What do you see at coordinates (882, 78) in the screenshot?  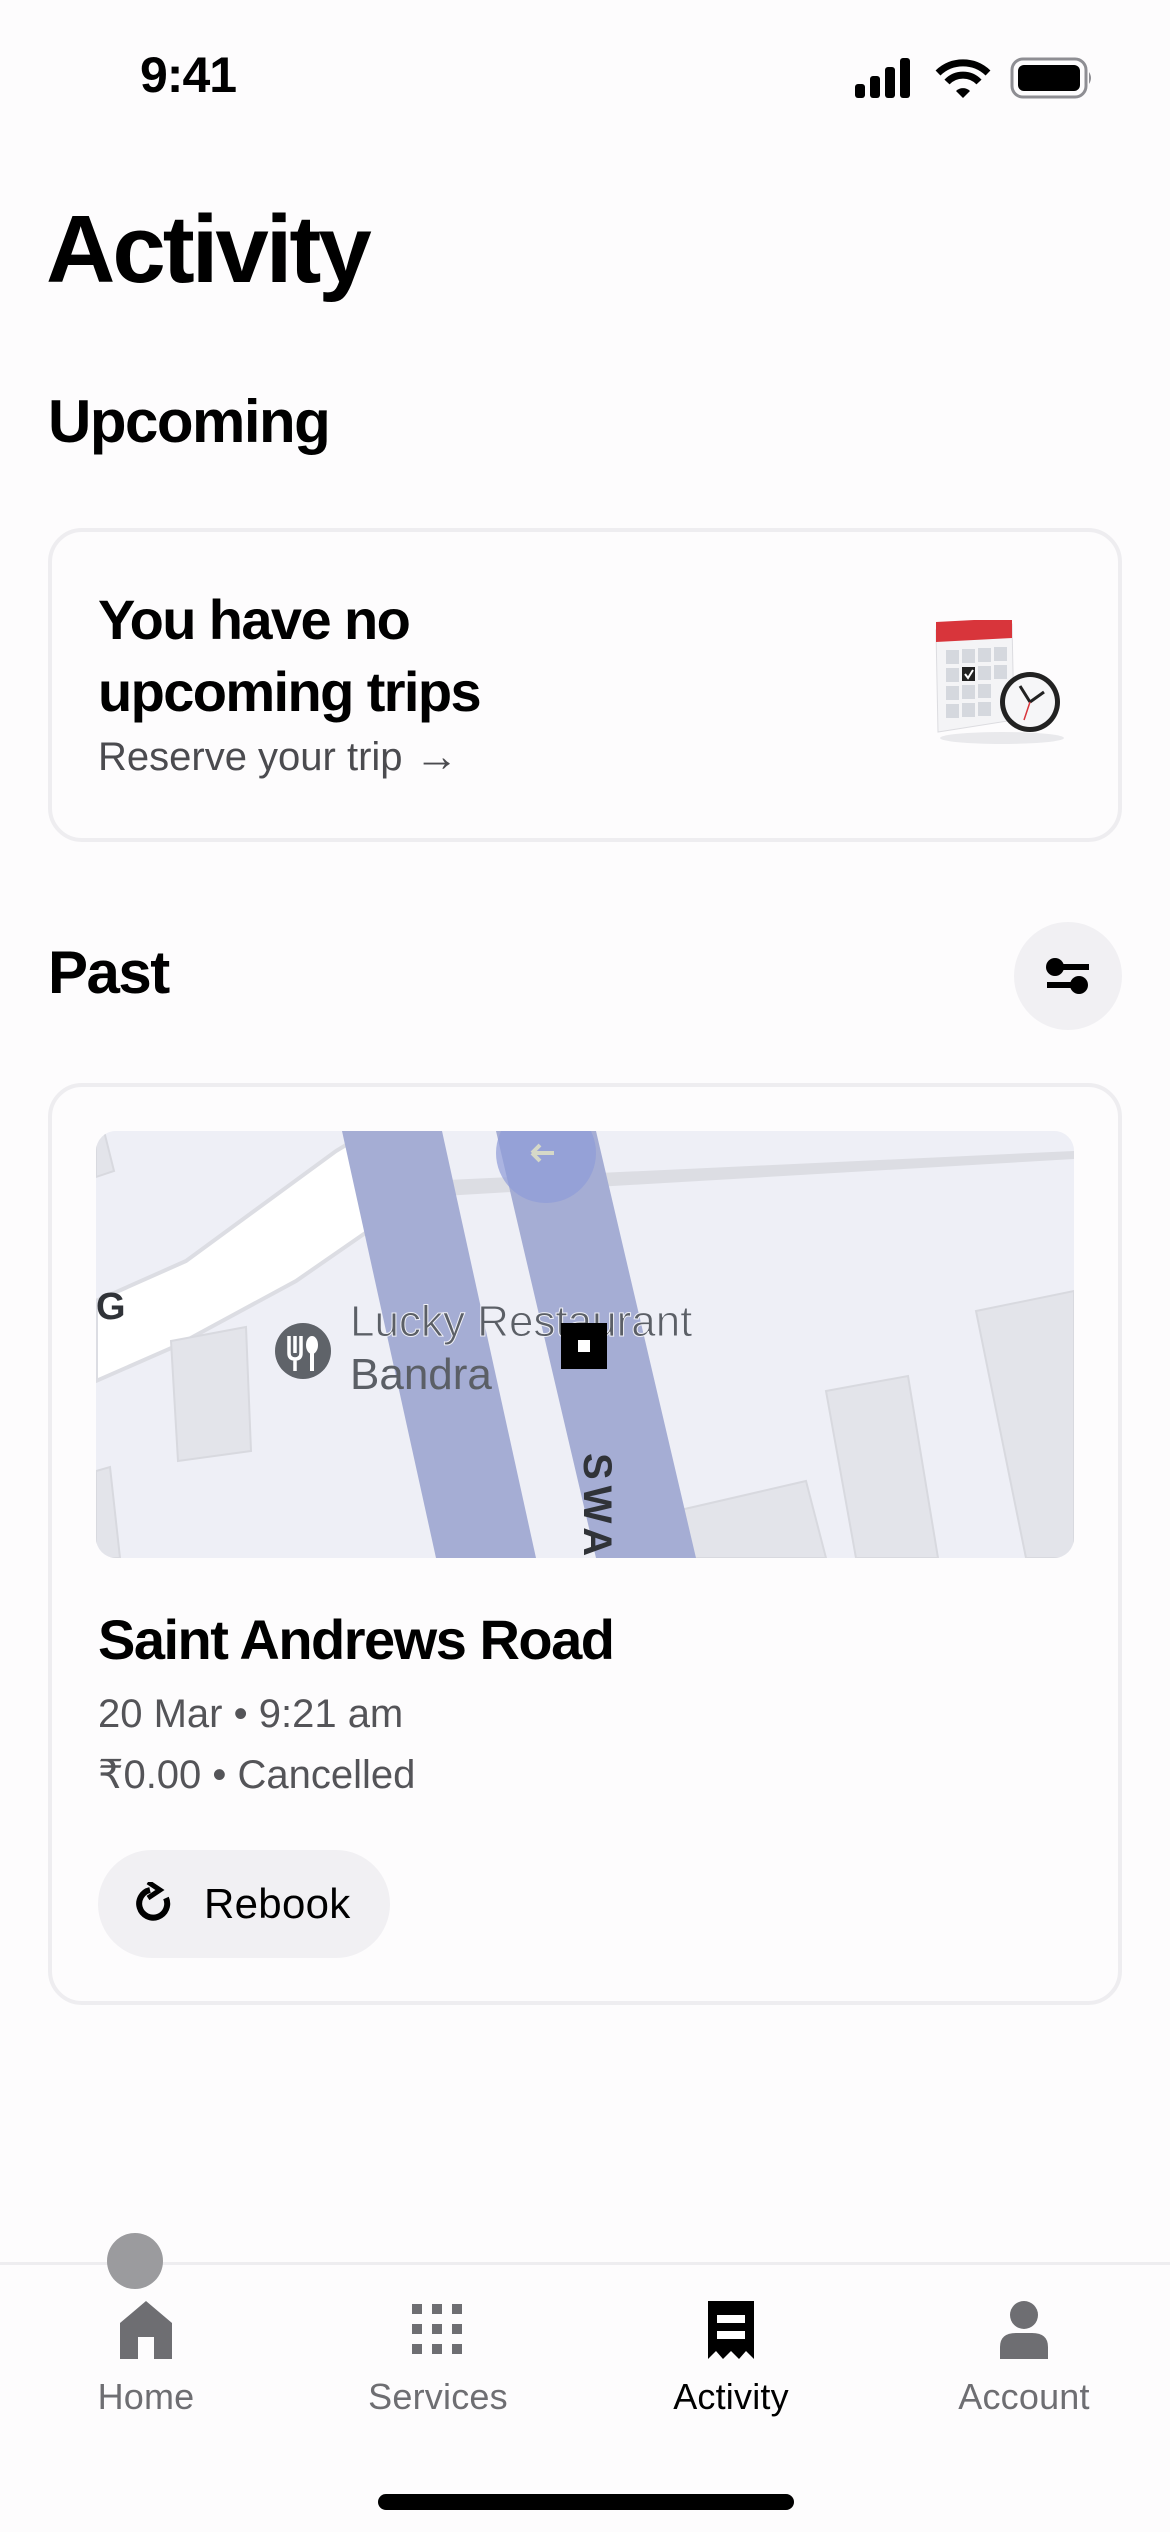 I see `cellular-signal-icon` at bounding box center [882, 78].